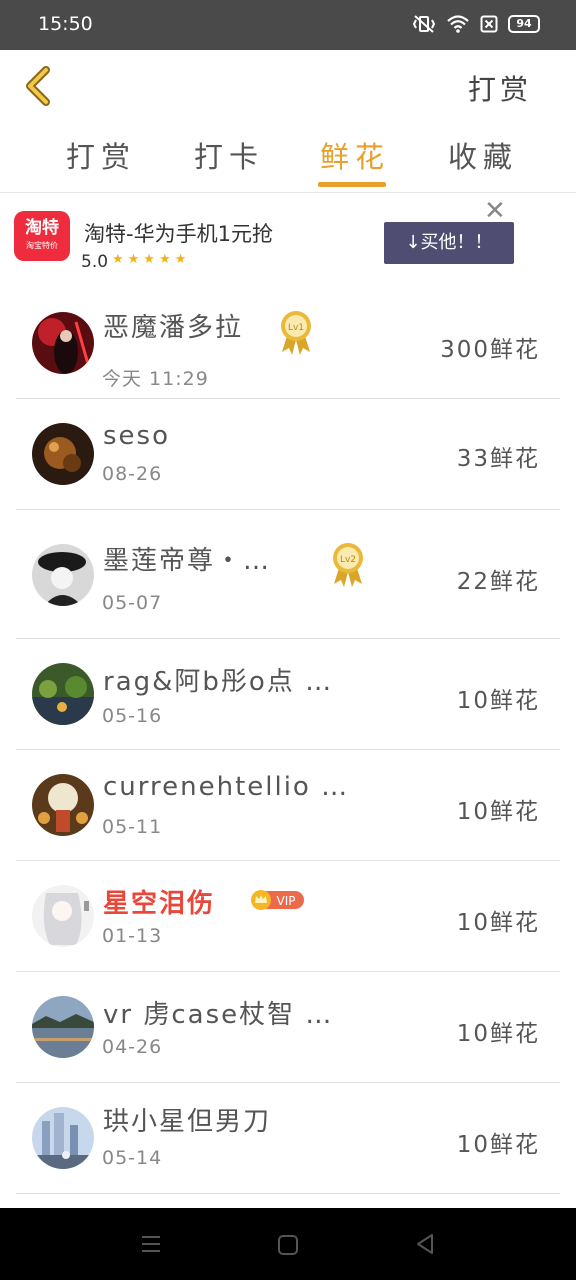 The image size is (576, 1280). What do you see at coordinates (355, 155) in the screenshot?
I see `tab-flowers: 鲜花` at bounding box center [355, 155].